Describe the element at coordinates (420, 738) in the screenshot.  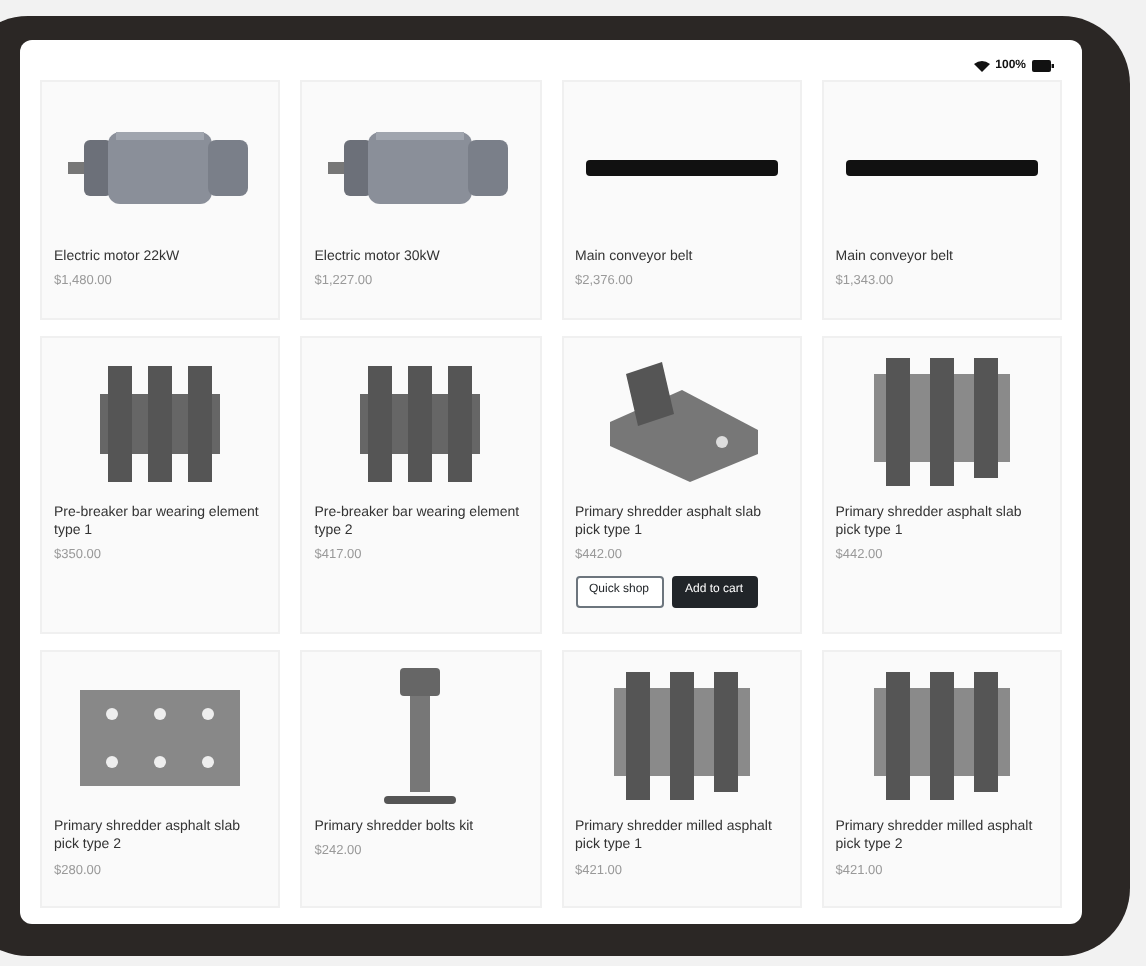
I see `bolt-drawing` at that location.